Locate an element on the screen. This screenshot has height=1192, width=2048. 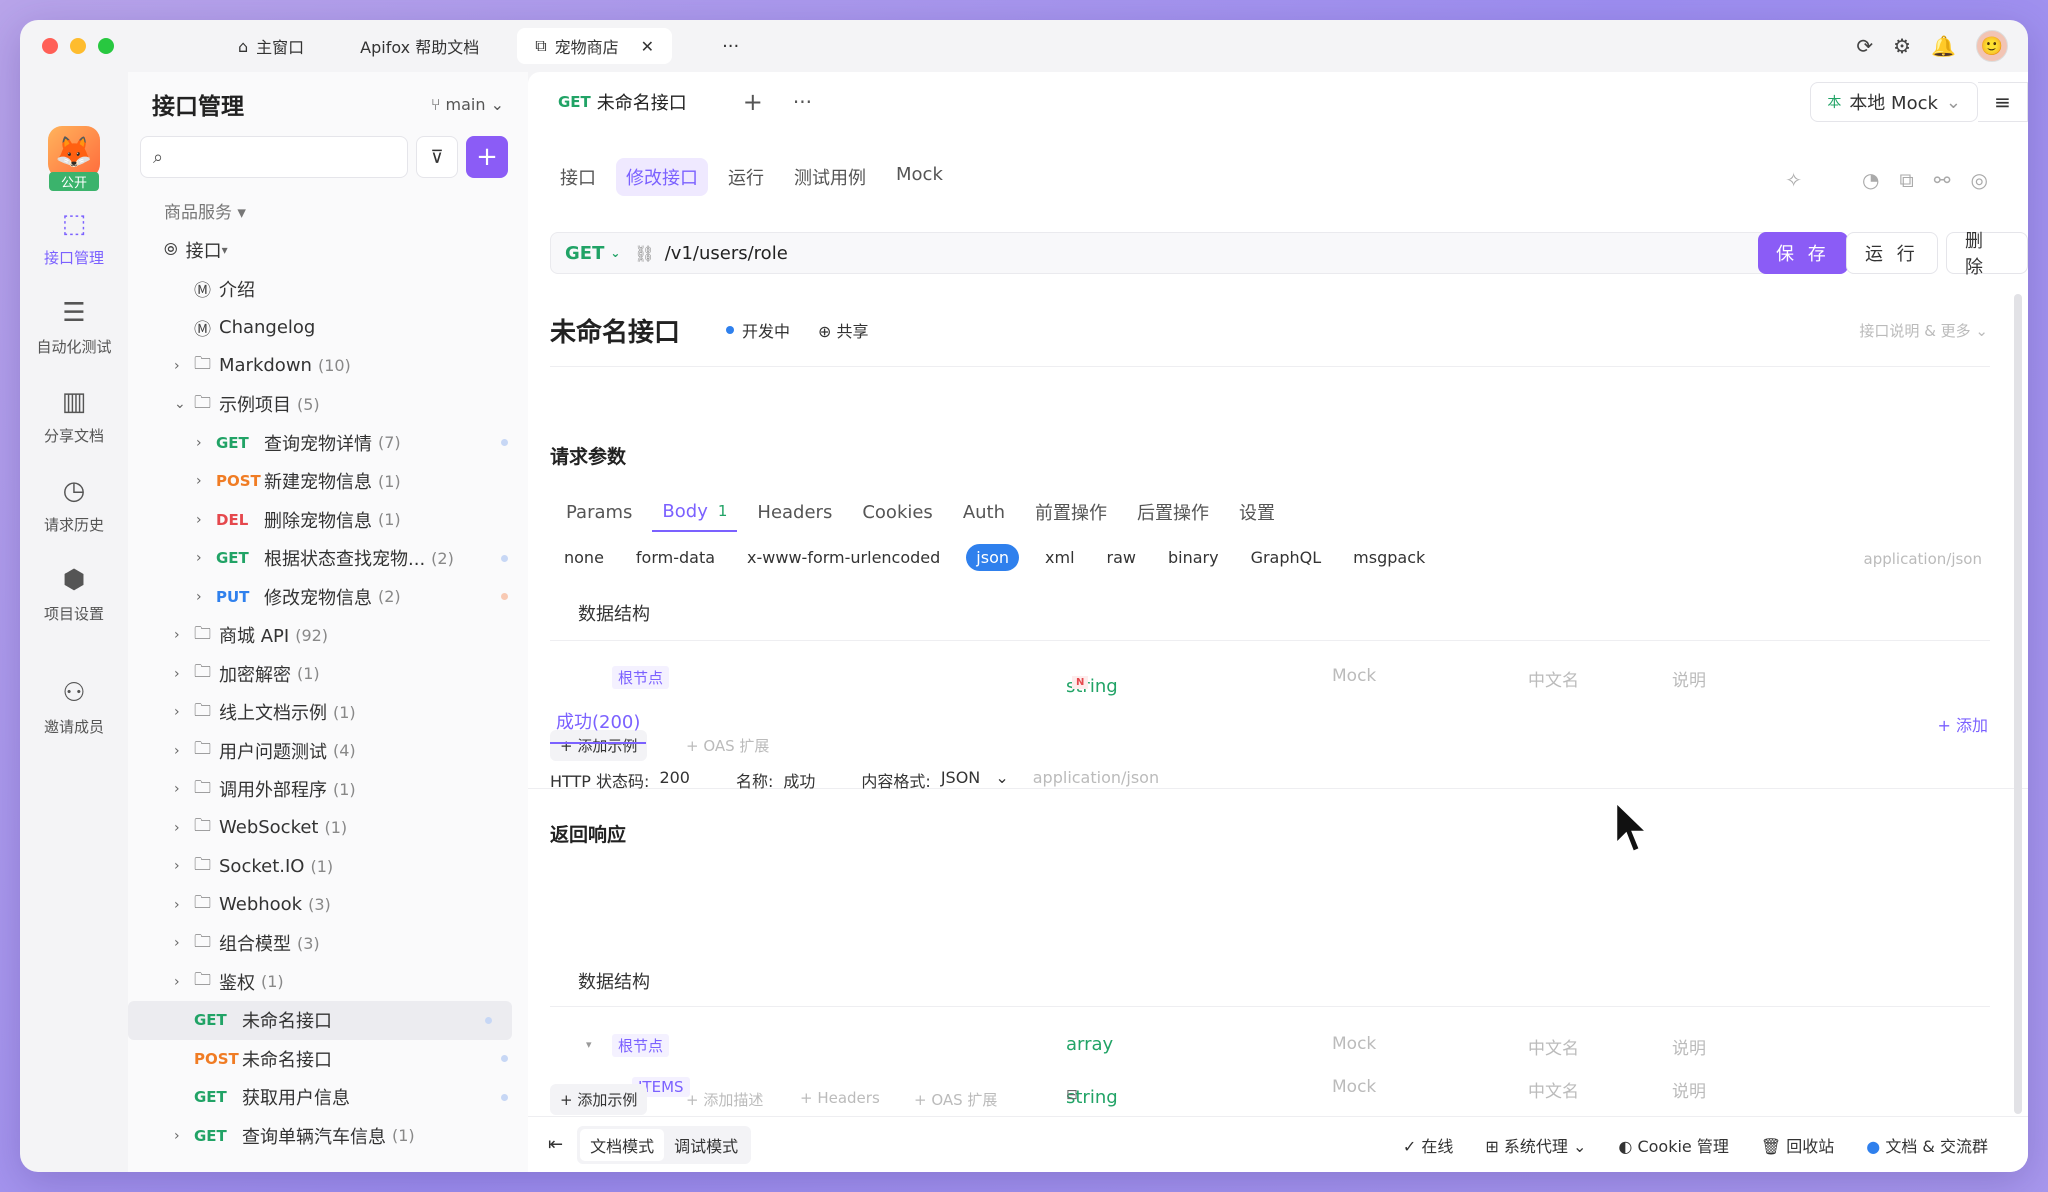
tab-main-window: ⌂ 主窗口 is located at coordinates (271, 46).